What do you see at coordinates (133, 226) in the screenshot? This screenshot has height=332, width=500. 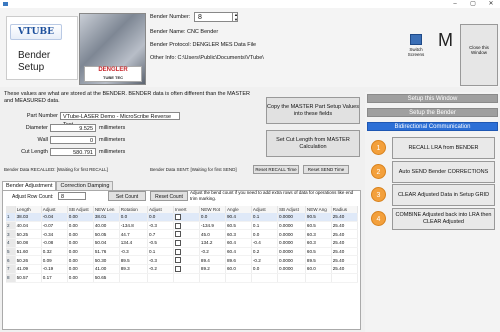 I see `grid-cell: -134.8` at bounding box center [133, 226].